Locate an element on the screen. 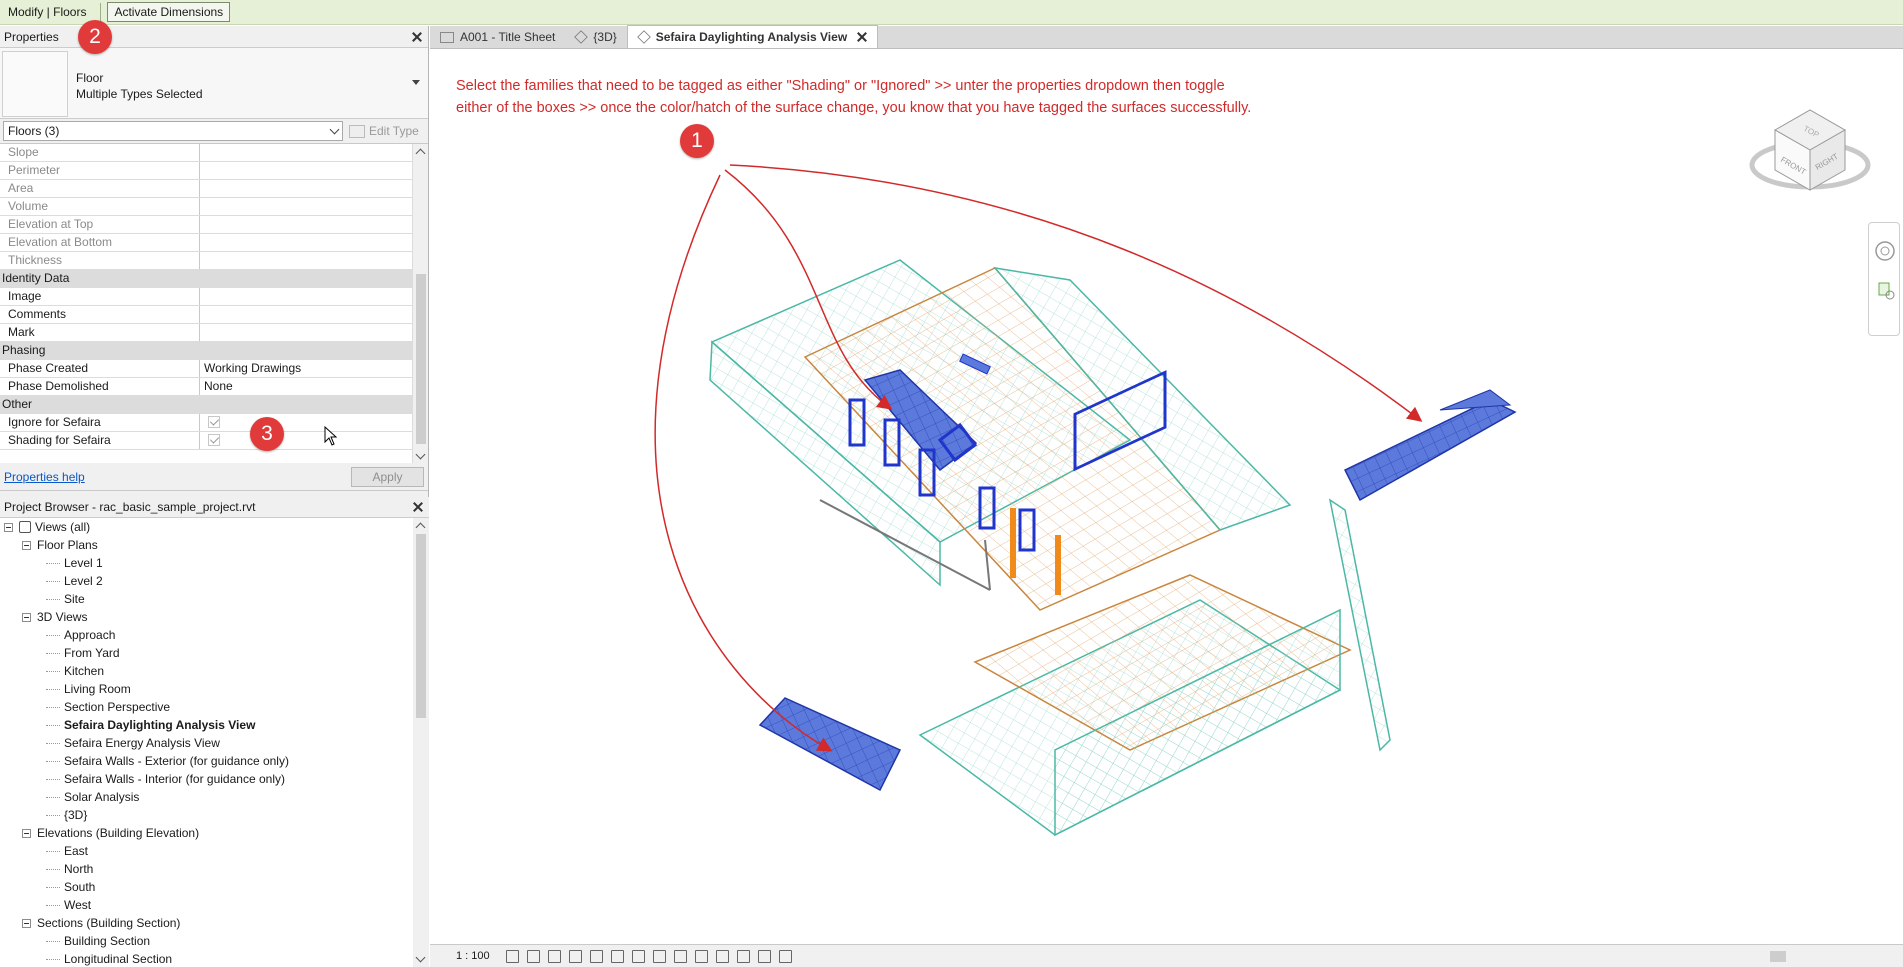 Image resolution: width=1903 pixels, height=967 pixels. element-filter-dropdown: Floors (3) is located at coordinates (173, 131).